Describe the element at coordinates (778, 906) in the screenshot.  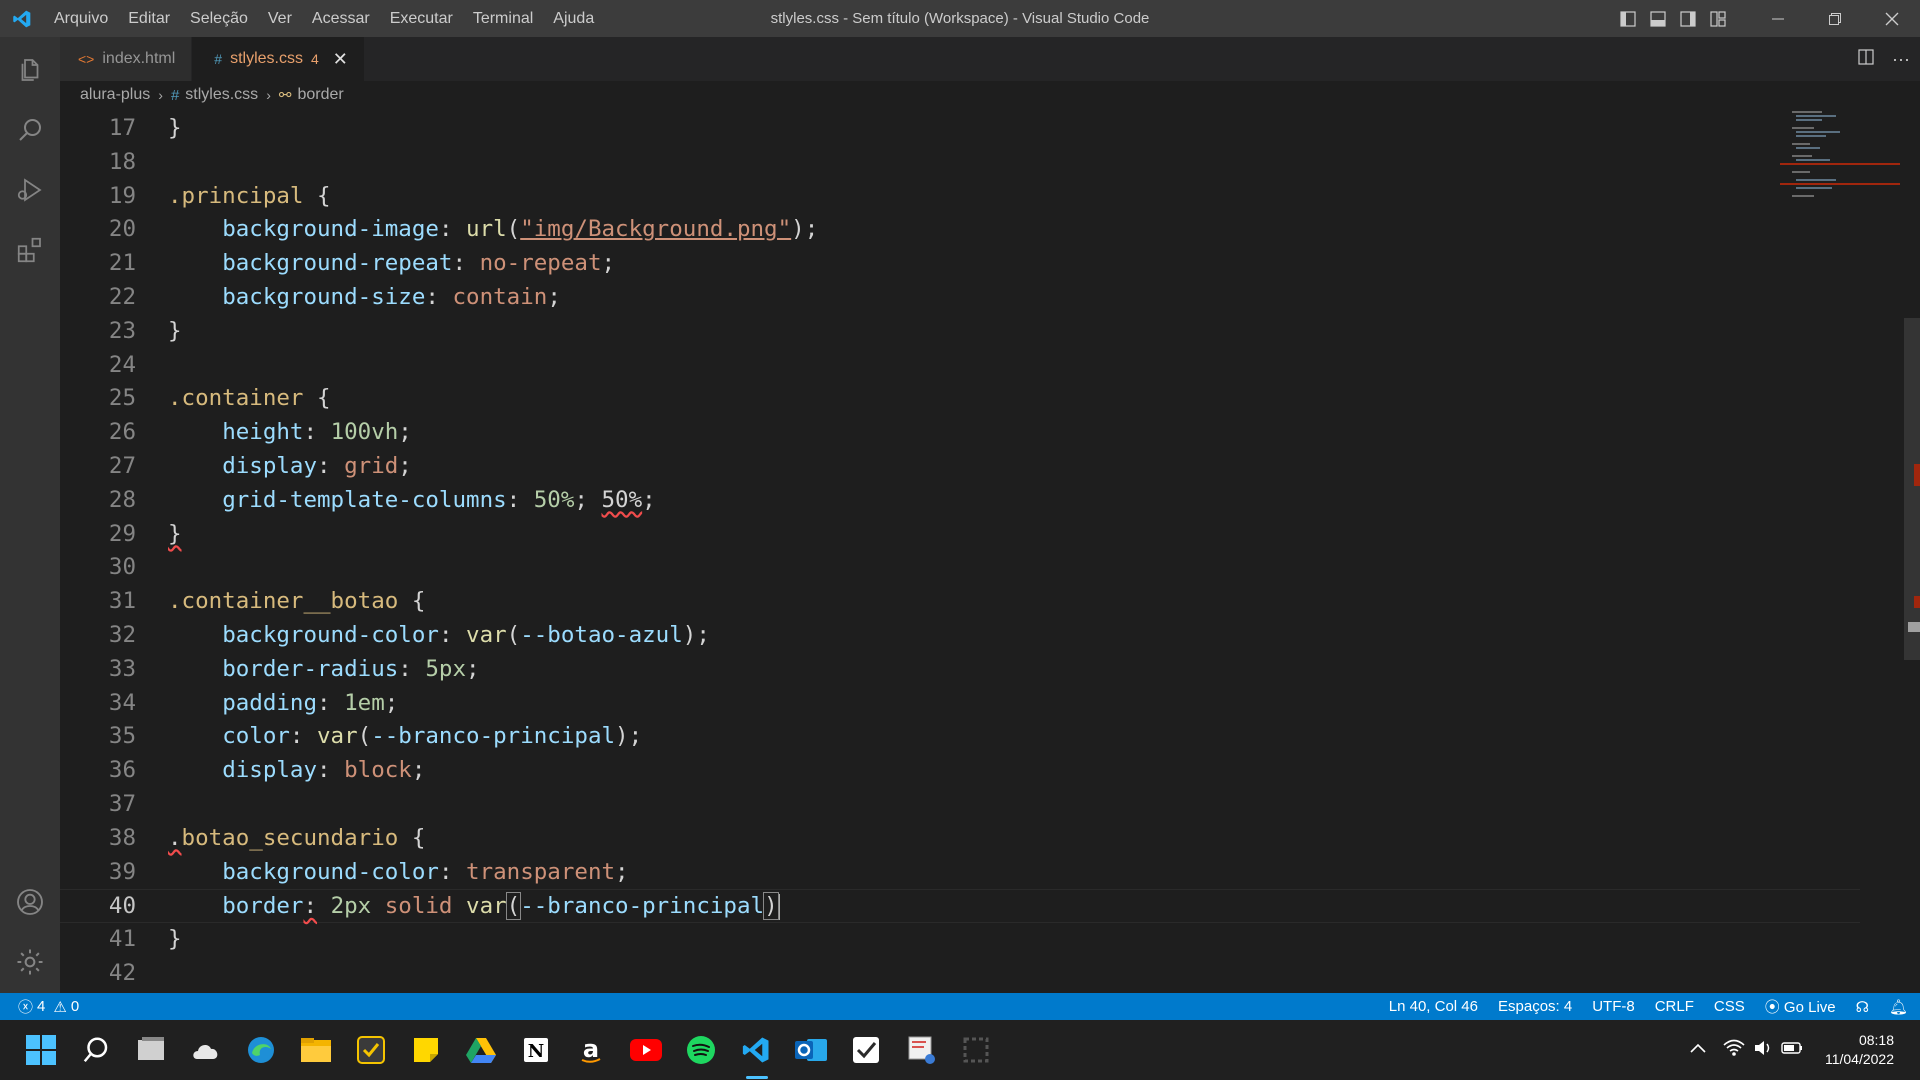
I see `text-cursor` at that location.